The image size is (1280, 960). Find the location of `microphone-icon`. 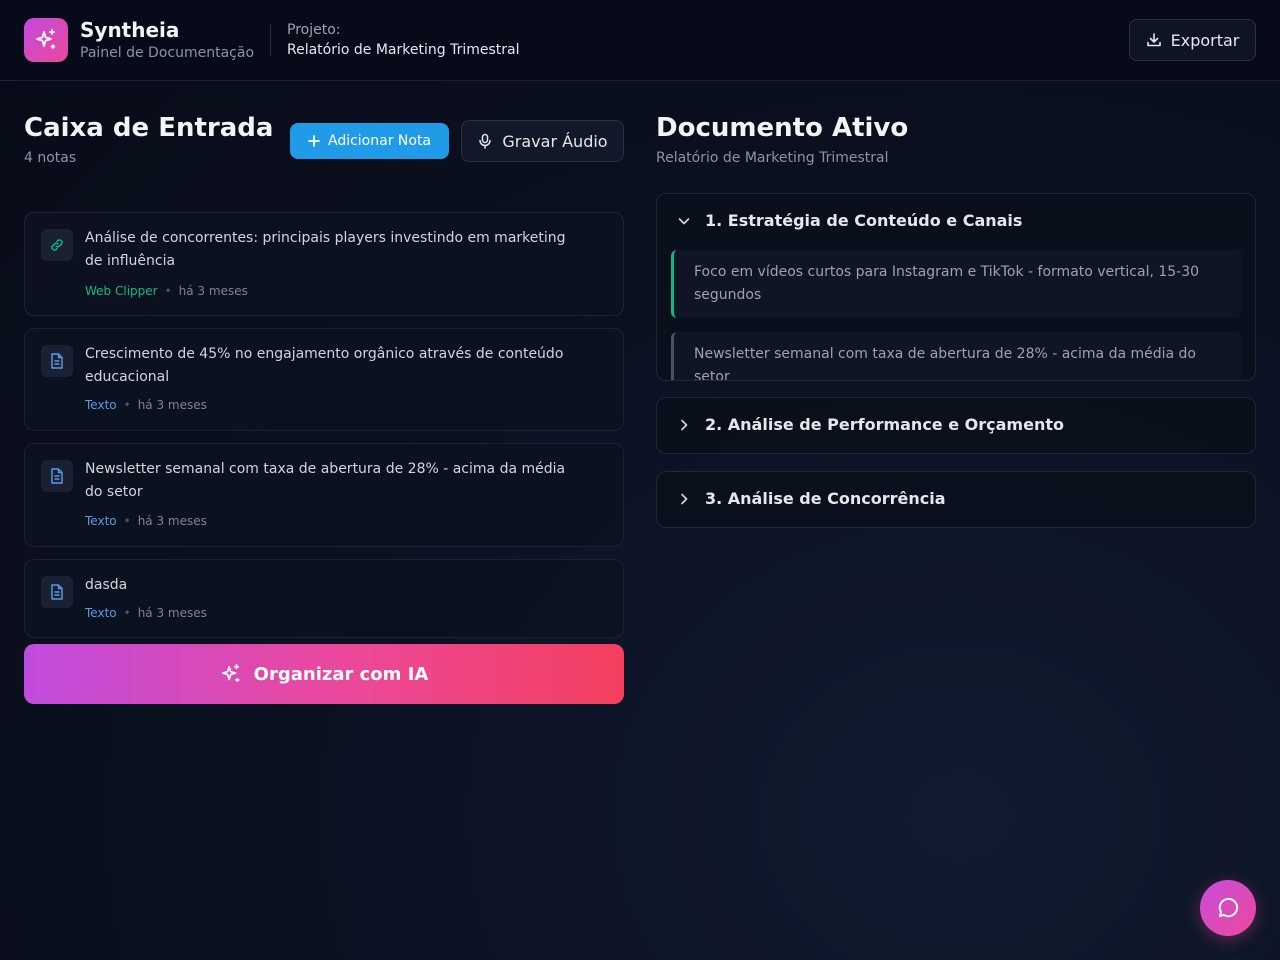

microphone-icon is located at coordinates (485, 141).